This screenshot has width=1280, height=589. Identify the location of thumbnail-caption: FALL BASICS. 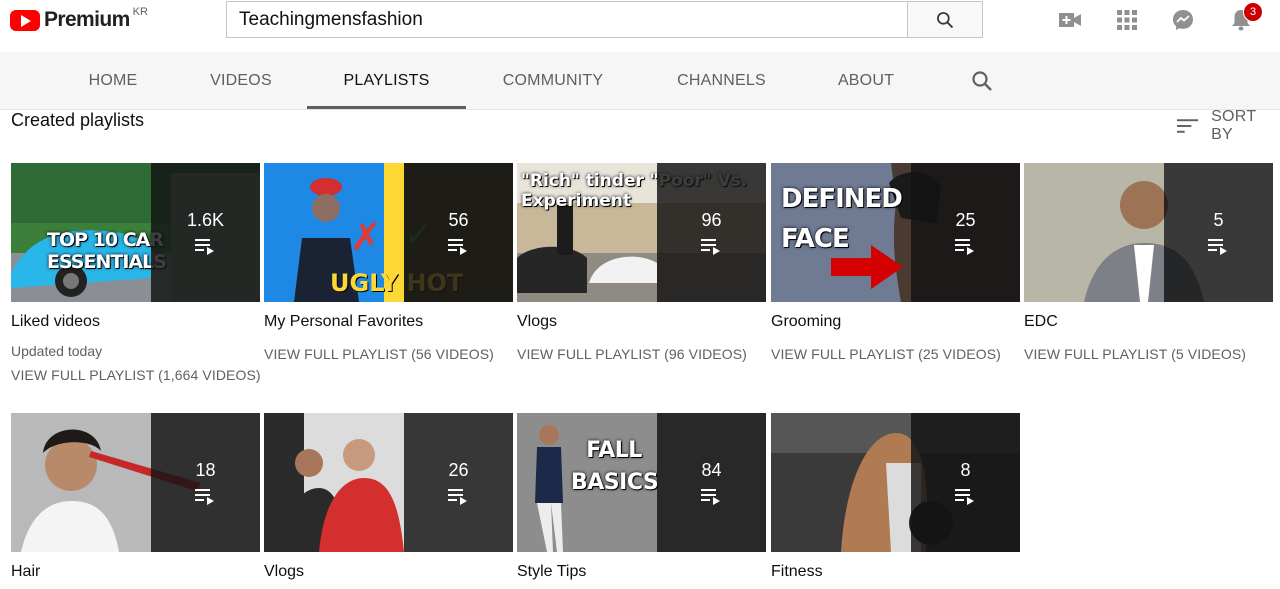
(615, 466).